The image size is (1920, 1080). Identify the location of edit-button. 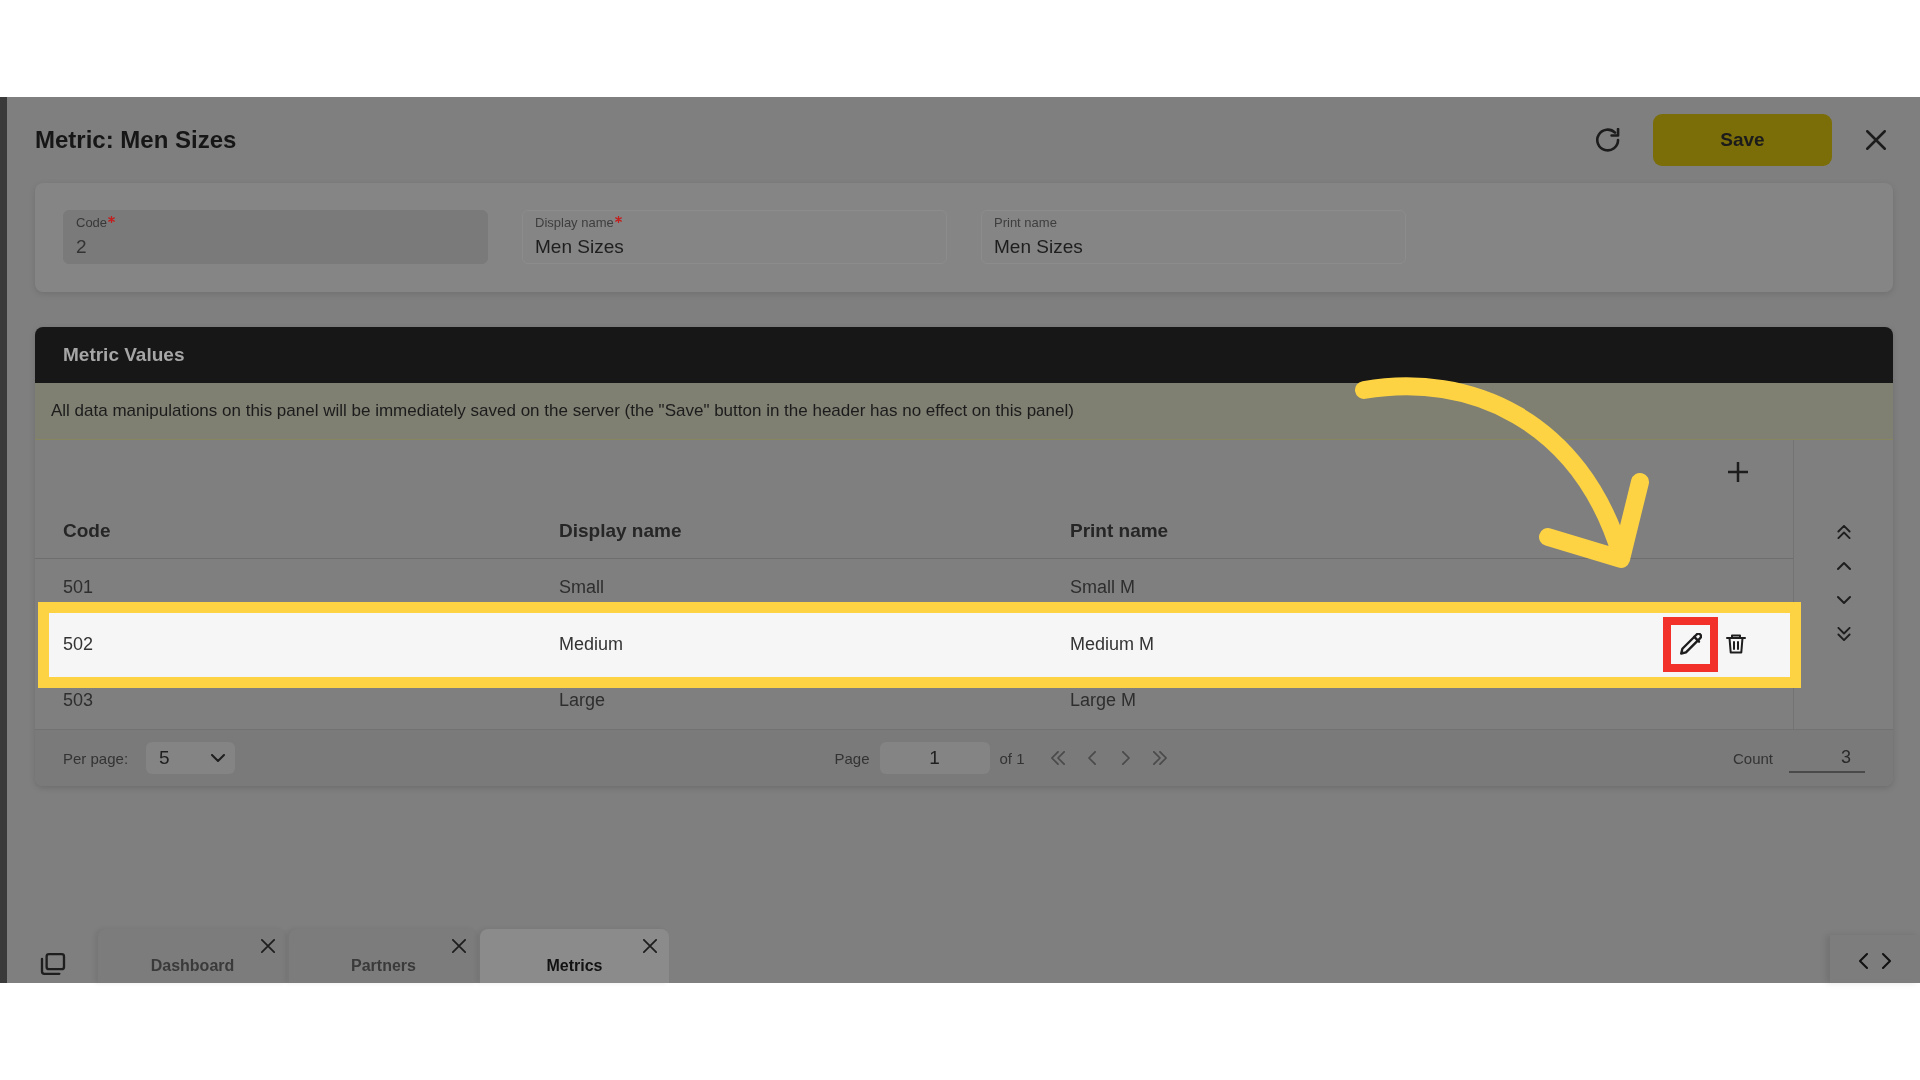
(1690, 644).